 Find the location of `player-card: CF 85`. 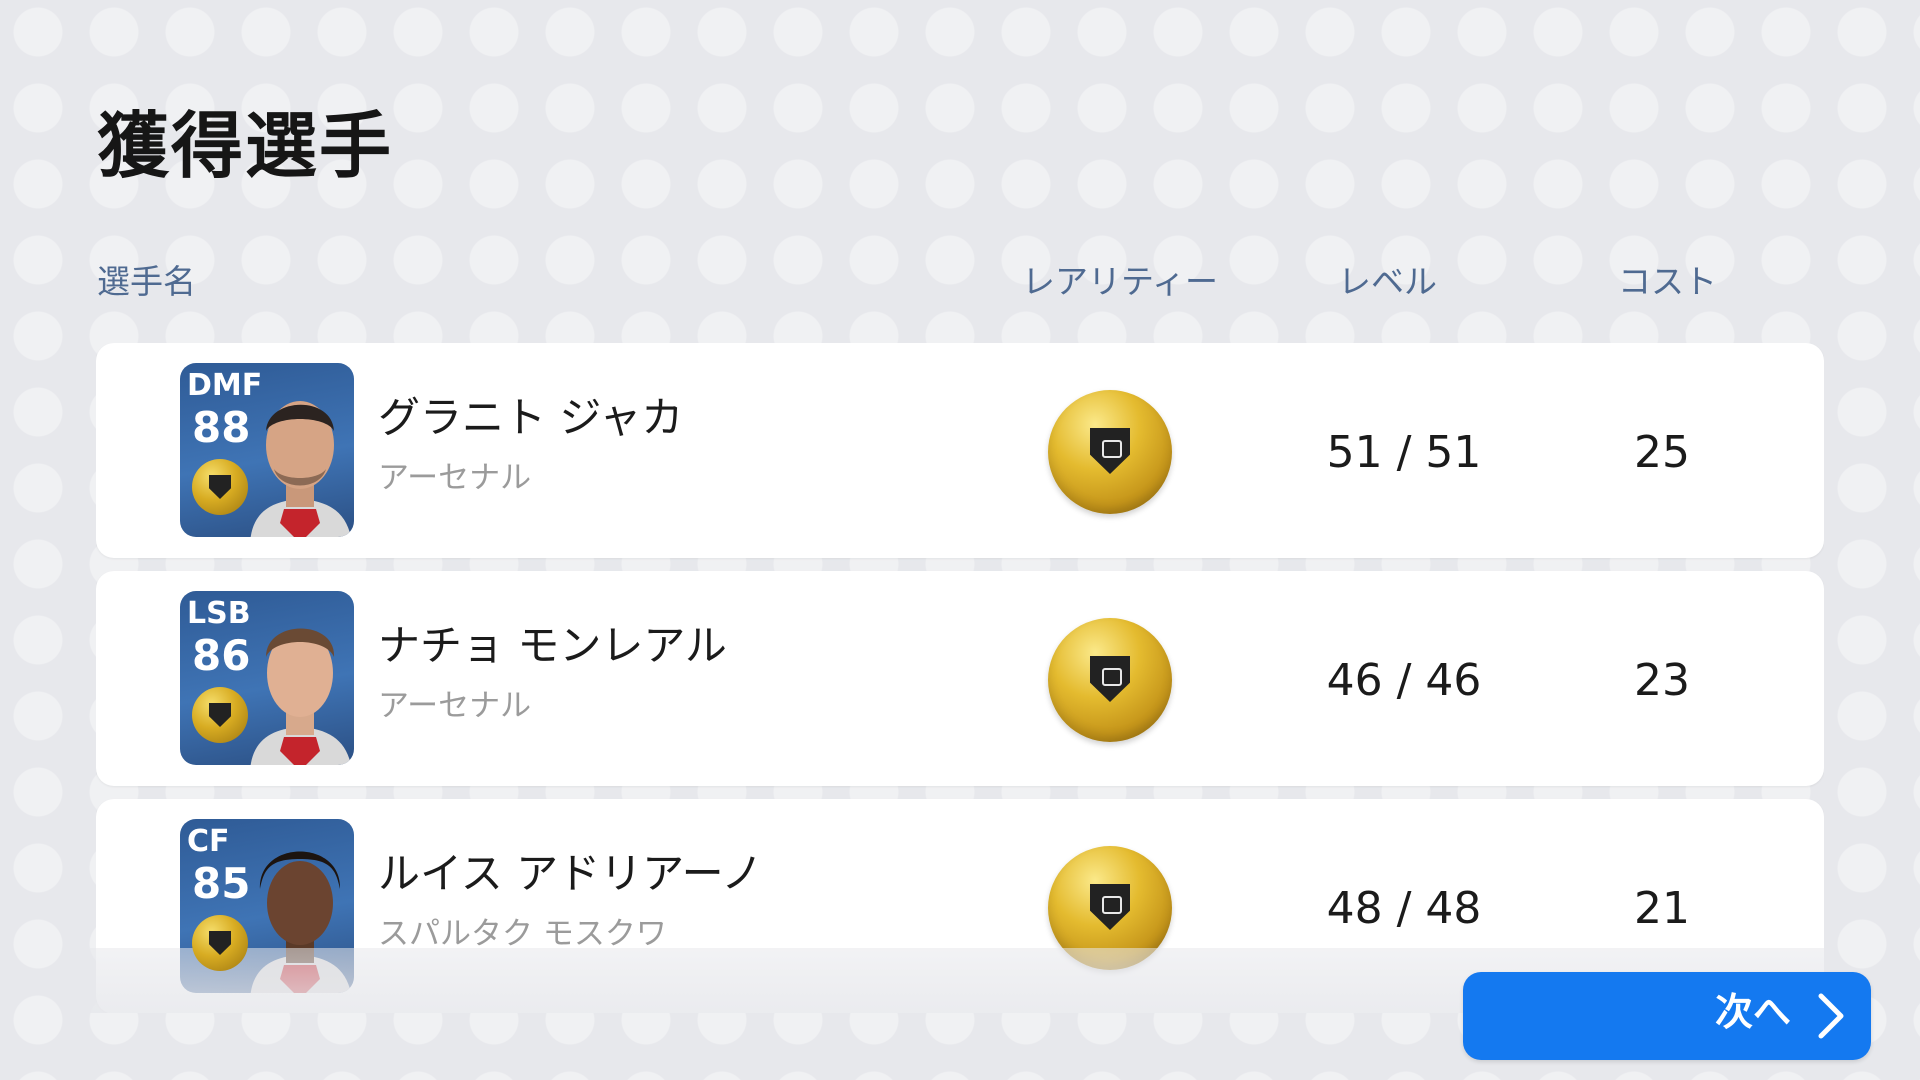

player-card: CF 85 is located at coordinates (267, 906).